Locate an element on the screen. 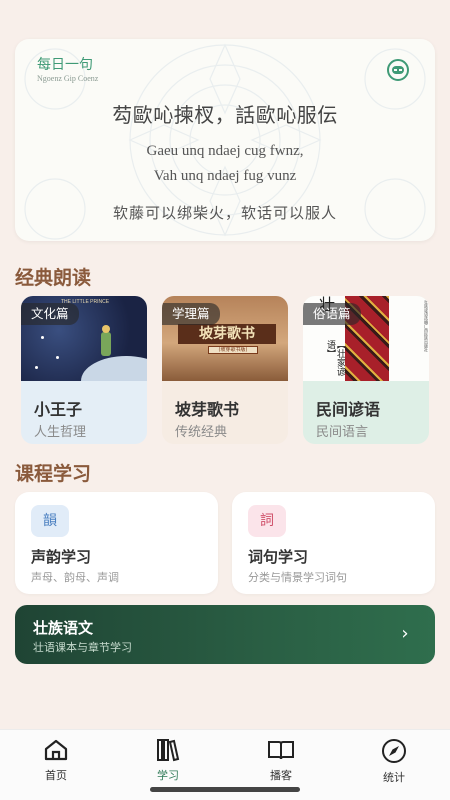  reading-card-poya-songbook: 坡芽歌书 (坡芽歌书版) 学理篇 坡芽歌书 传统经典 is located at coordinates (225, 370).